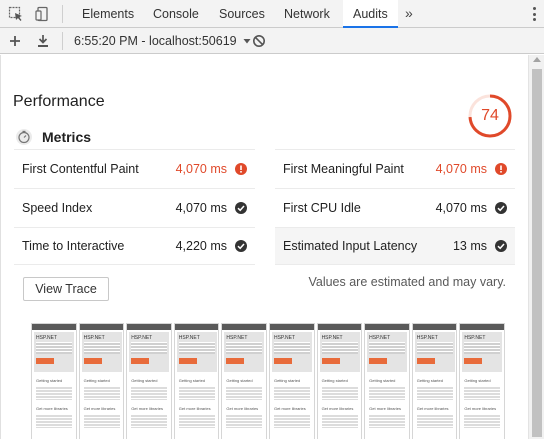 The image size is (544, 439). Describe the element at coordinates (43, 41) in the screenshot. I see `download-icon` at that location.